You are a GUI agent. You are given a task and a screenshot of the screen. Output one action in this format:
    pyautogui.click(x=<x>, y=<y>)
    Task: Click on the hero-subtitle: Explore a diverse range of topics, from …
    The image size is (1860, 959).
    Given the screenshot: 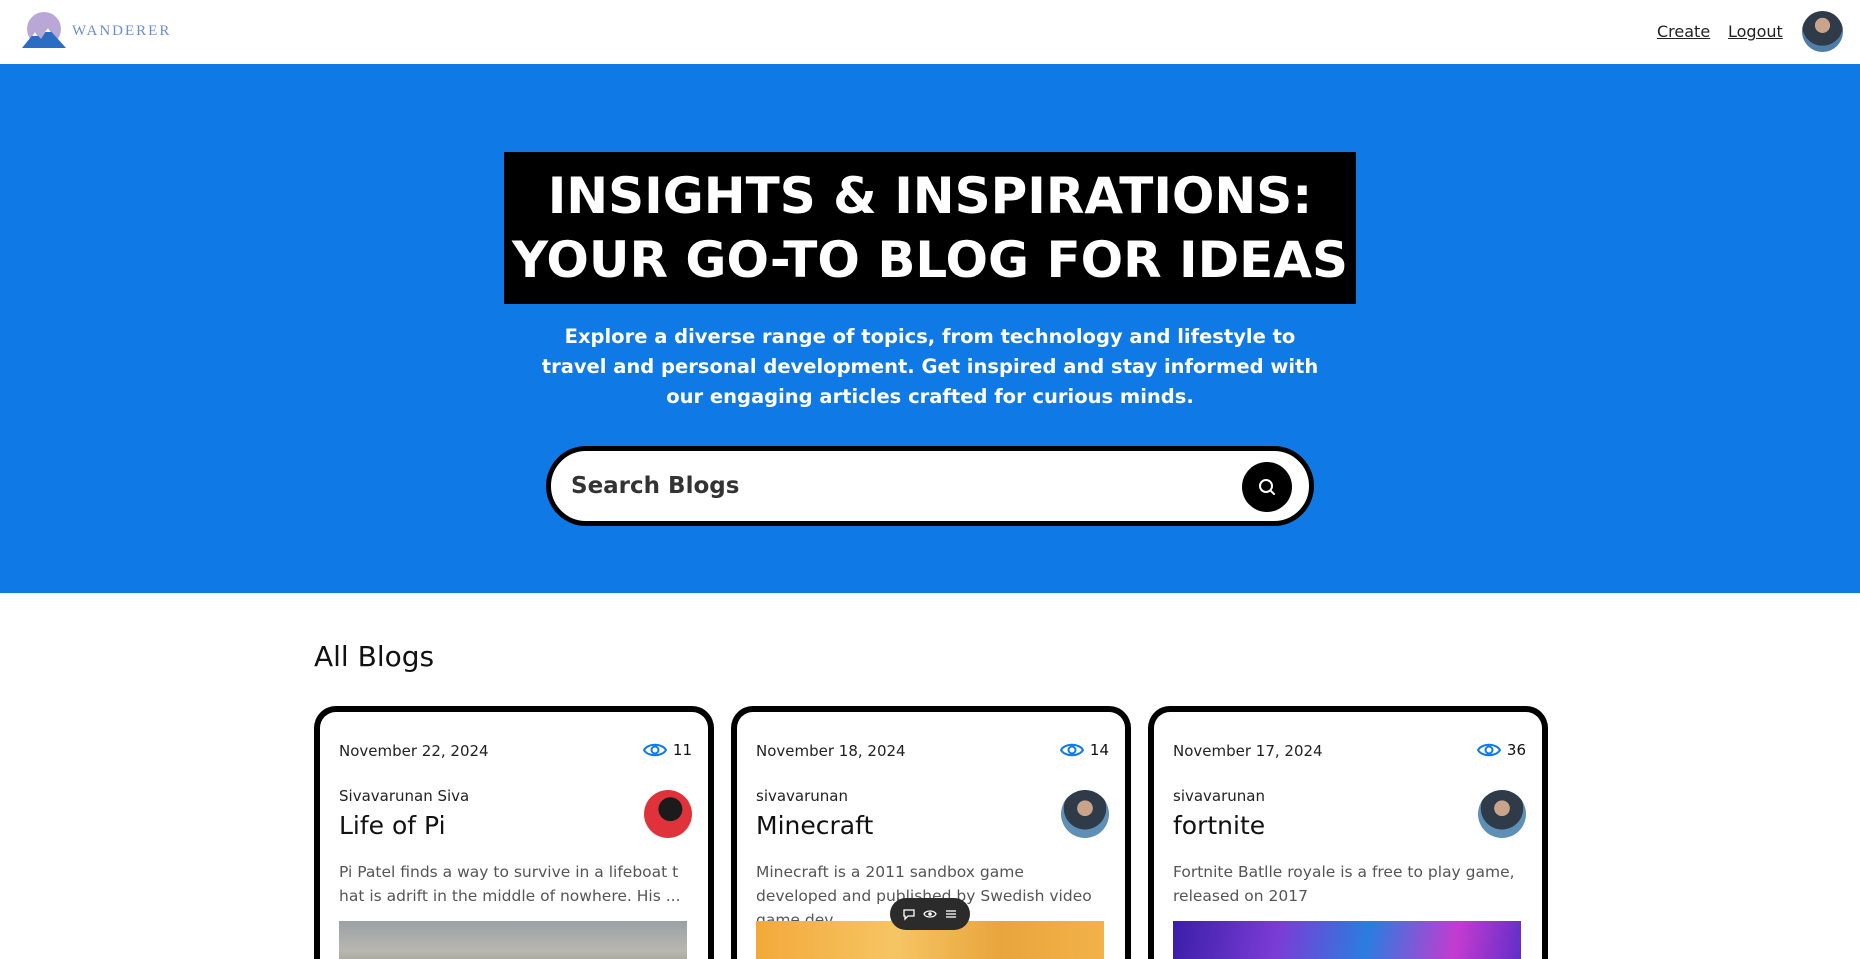 What is the action you would take?
    pyautogui.click(x=930, y=366)
    